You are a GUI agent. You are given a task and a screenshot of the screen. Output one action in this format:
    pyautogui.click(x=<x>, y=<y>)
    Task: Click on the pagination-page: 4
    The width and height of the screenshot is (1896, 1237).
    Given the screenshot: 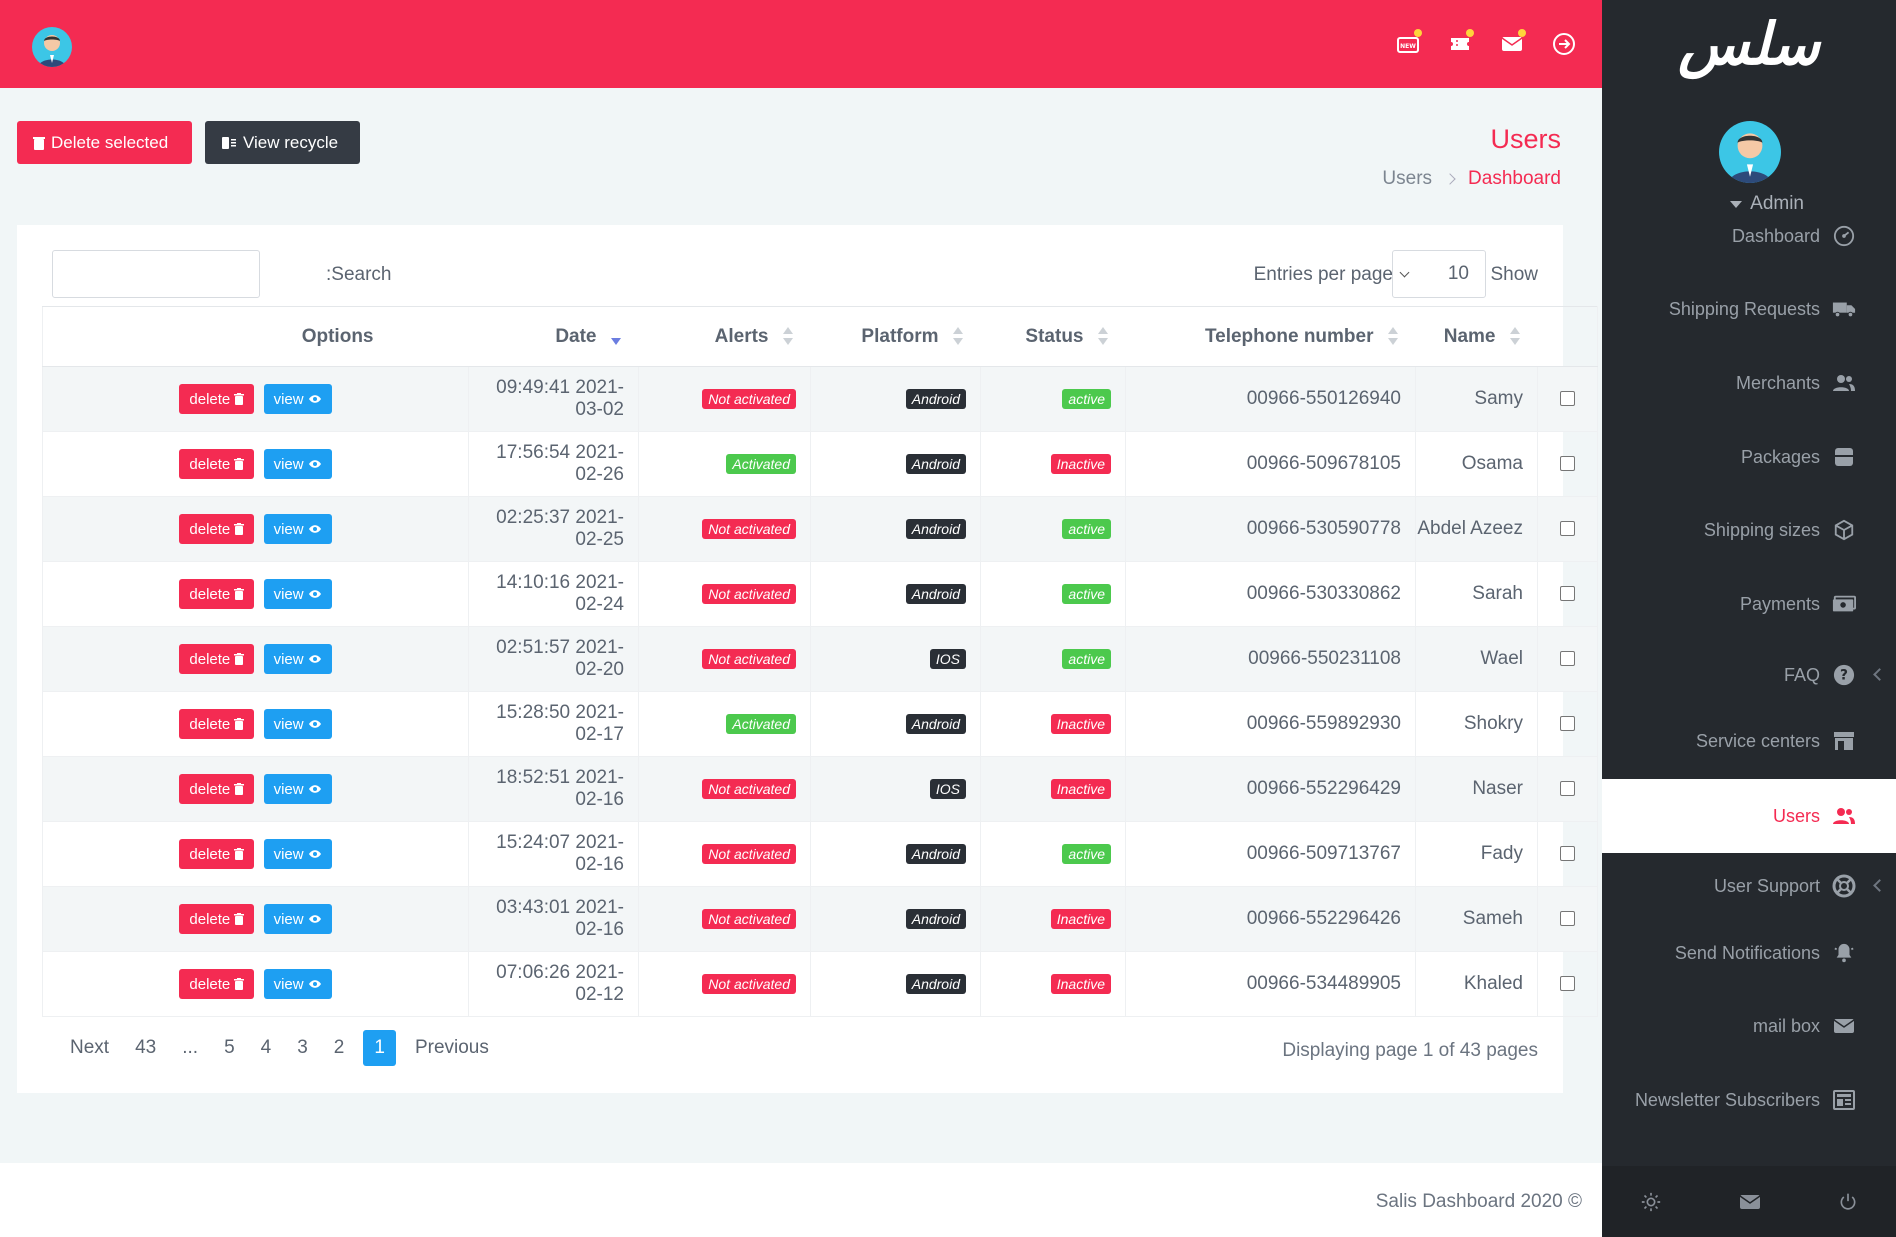 What is the action you would take?
    pyautogui.click(x=266, y=1048)
    